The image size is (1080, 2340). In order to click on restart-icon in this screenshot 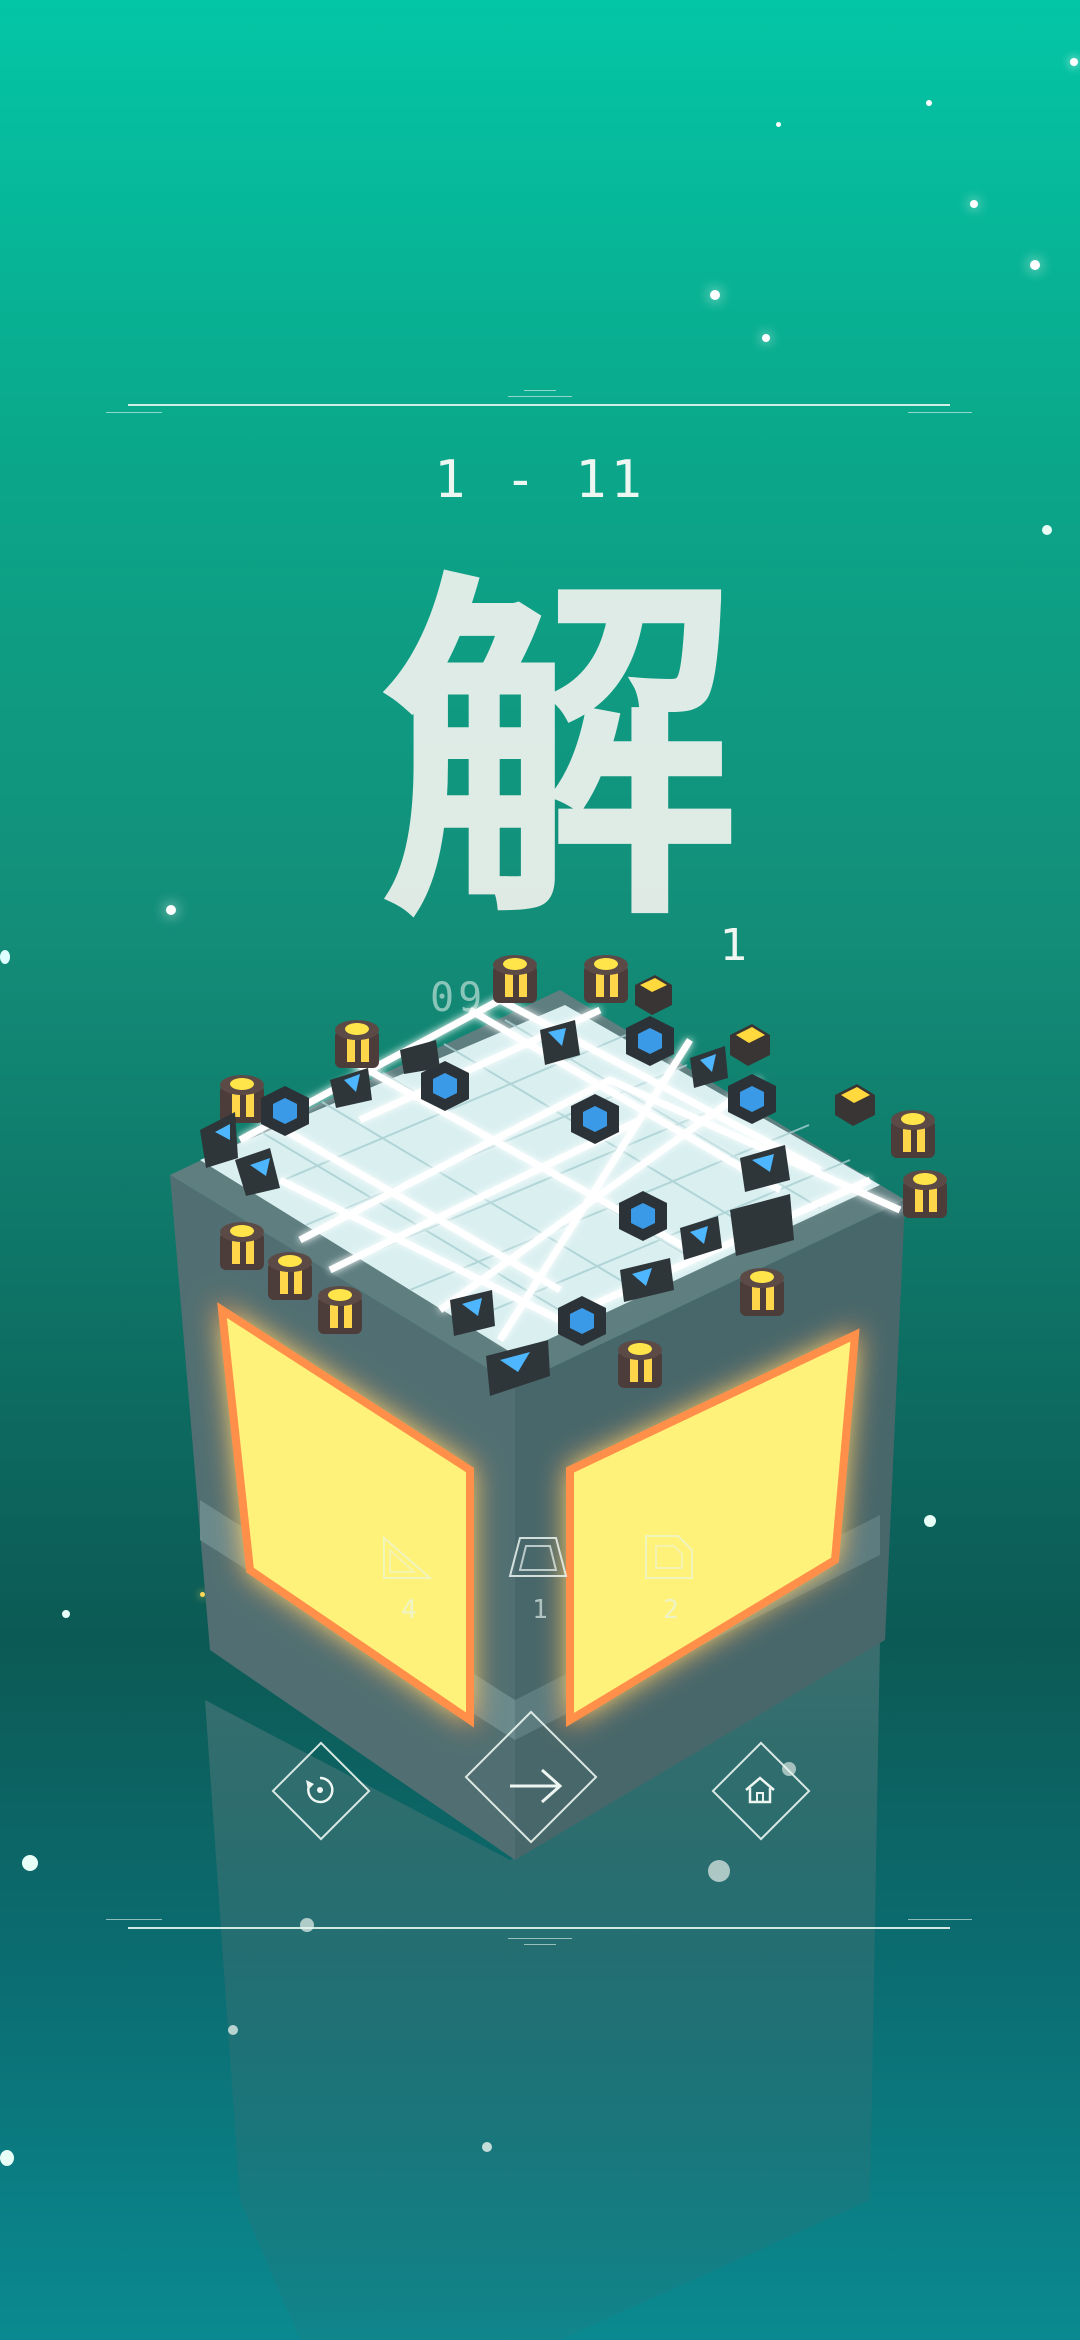, I will do `click(320, 1790)`.